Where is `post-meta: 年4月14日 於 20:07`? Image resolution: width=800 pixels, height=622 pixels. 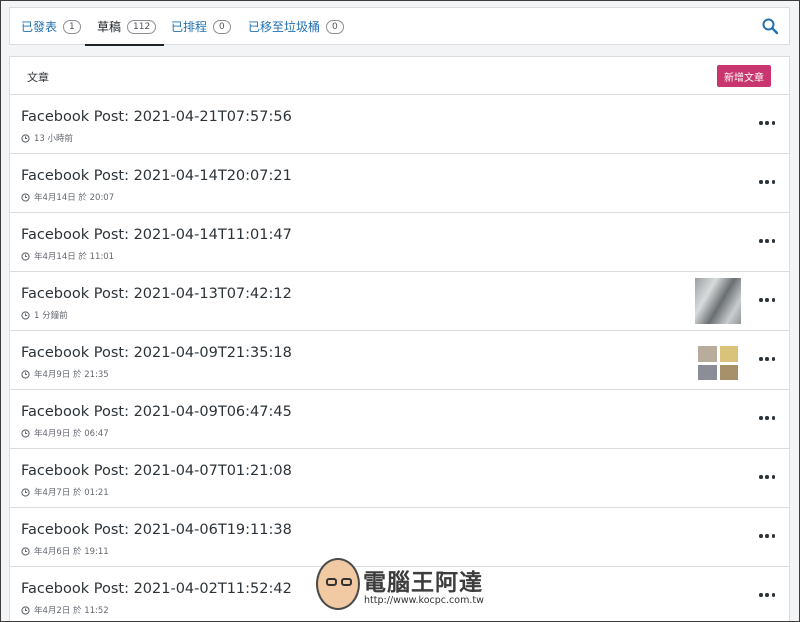
post-meta: 年4月14日 於 20:07 is located at coordinates (67, 197).